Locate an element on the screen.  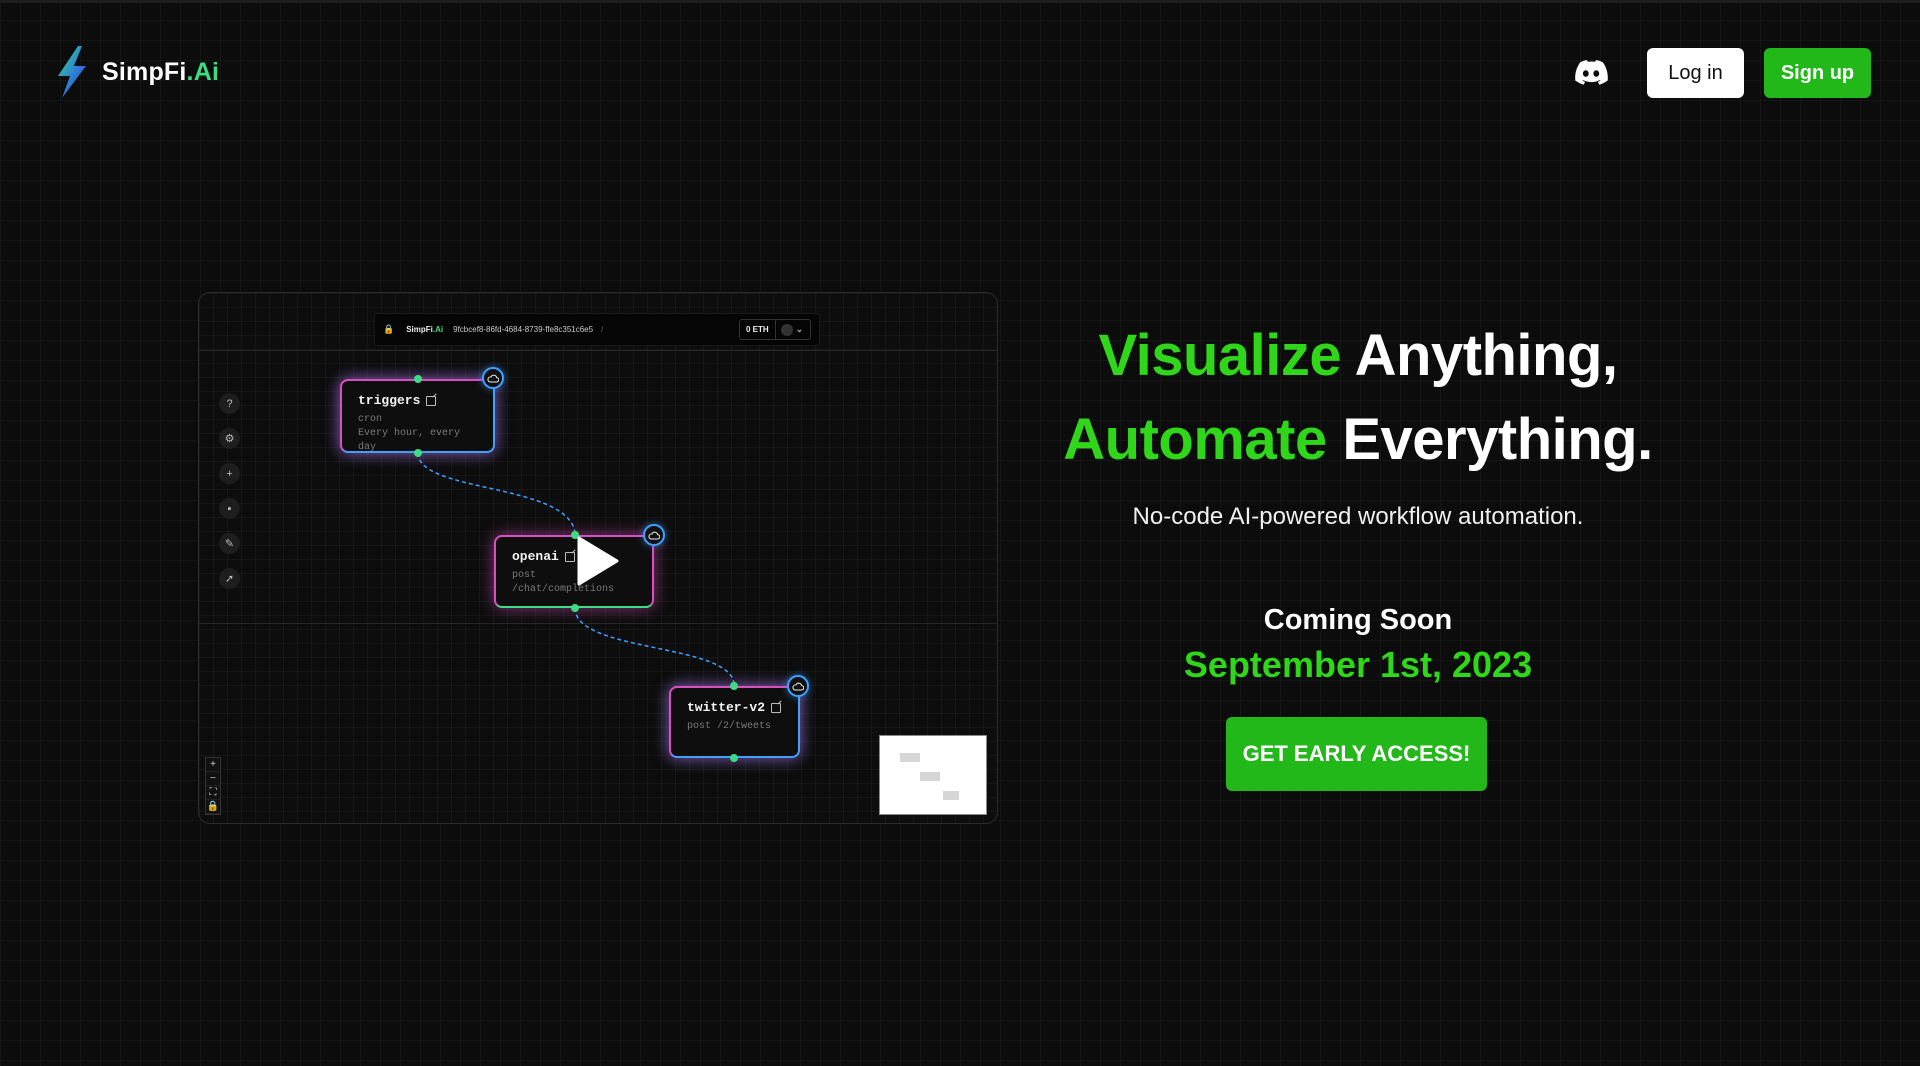
node-title: twitter-v2 is located at coordinates (726, 707).